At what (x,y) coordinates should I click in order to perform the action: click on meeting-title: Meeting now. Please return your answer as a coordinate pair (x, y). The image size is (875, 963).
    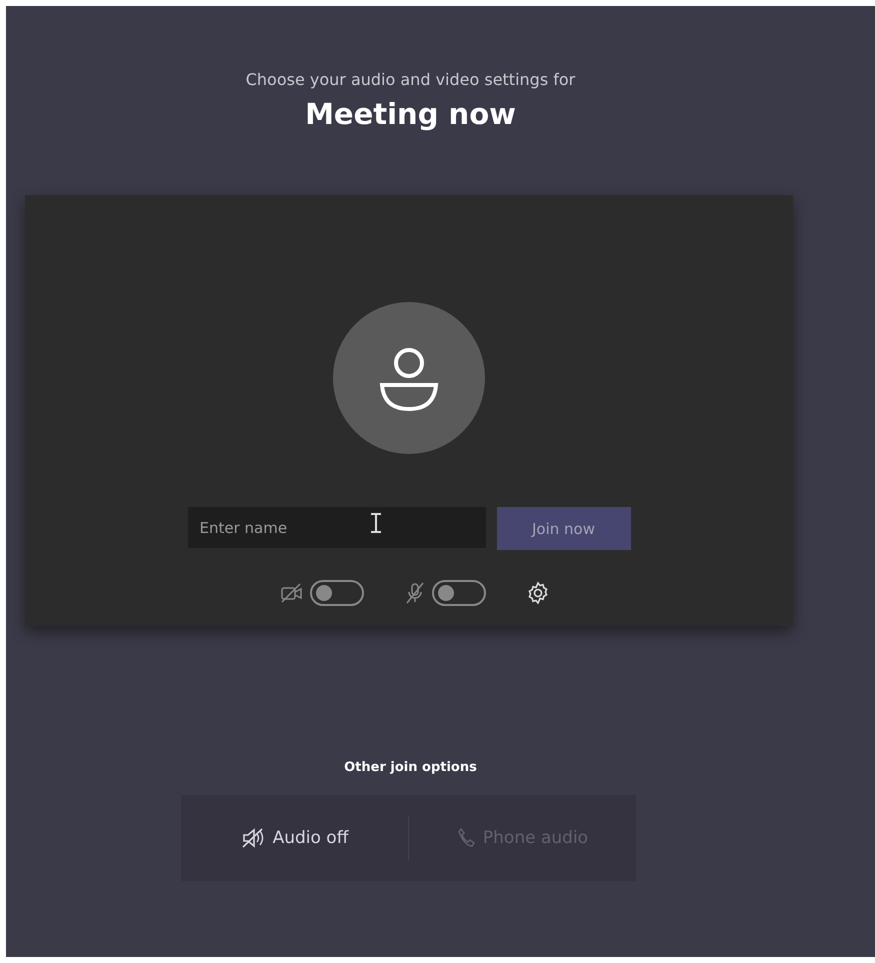
    Looking at the image, I should click on (410, 114).